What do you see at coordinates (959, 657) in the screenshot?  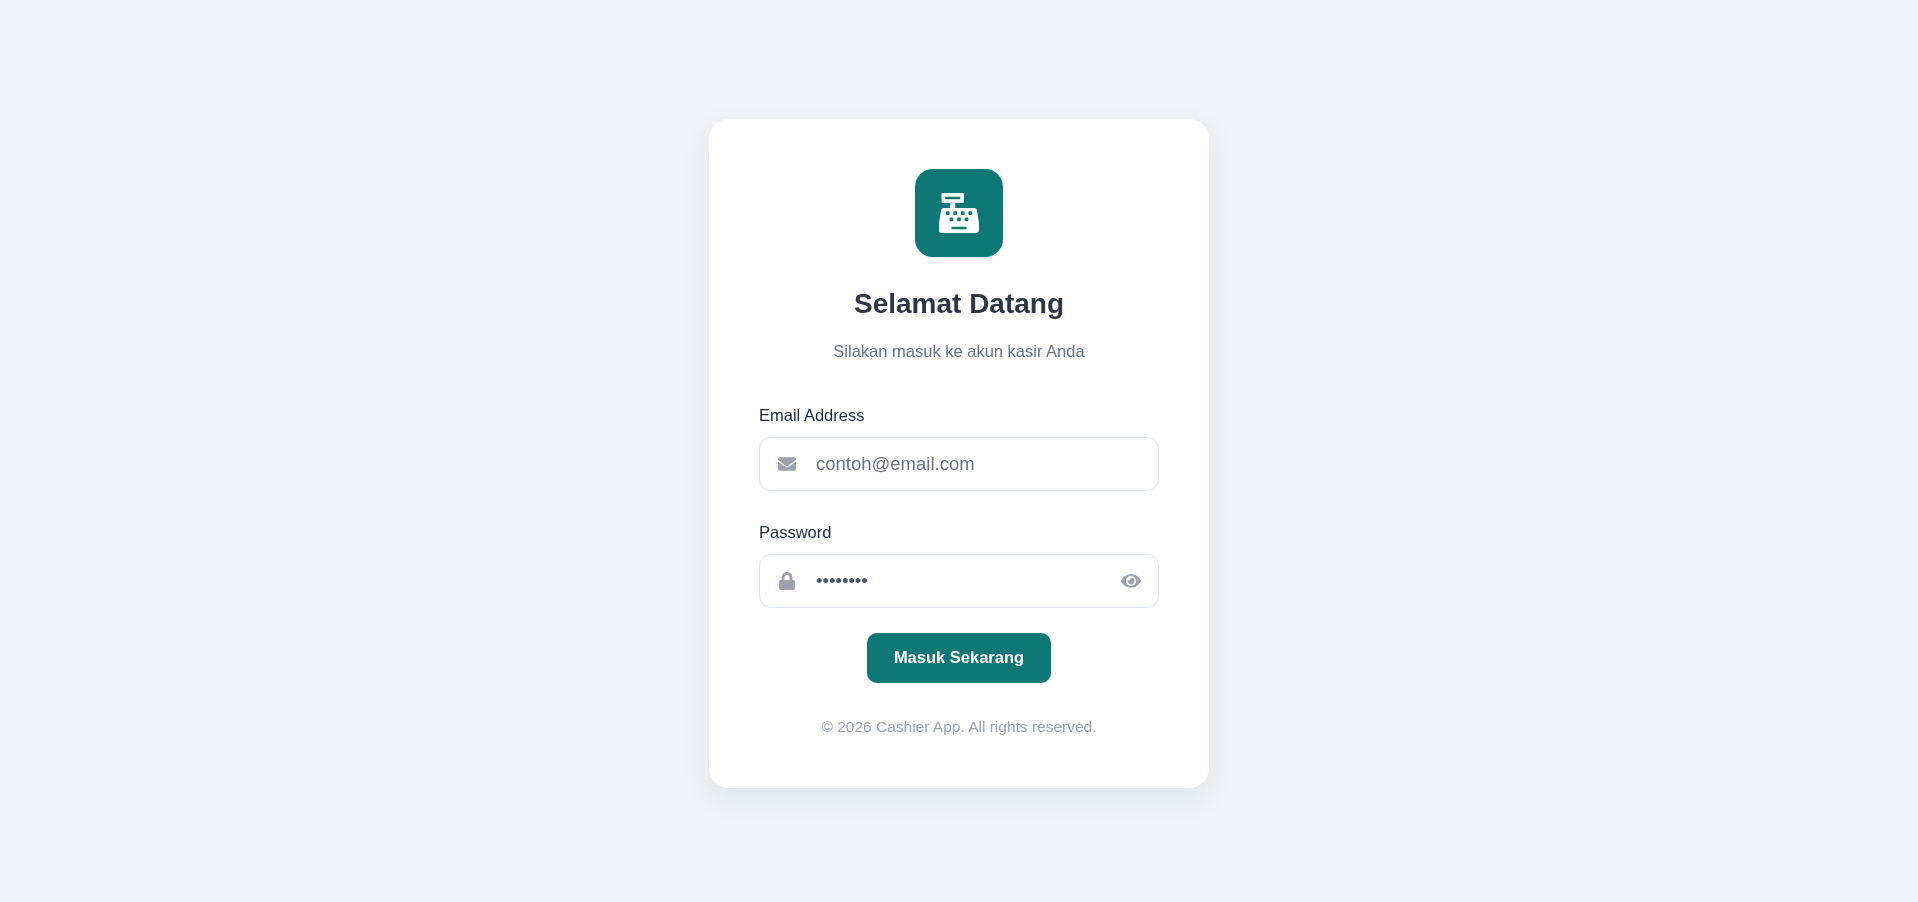 I see `login-button: Masuk Sekarang` at bounding box center [959, 657].